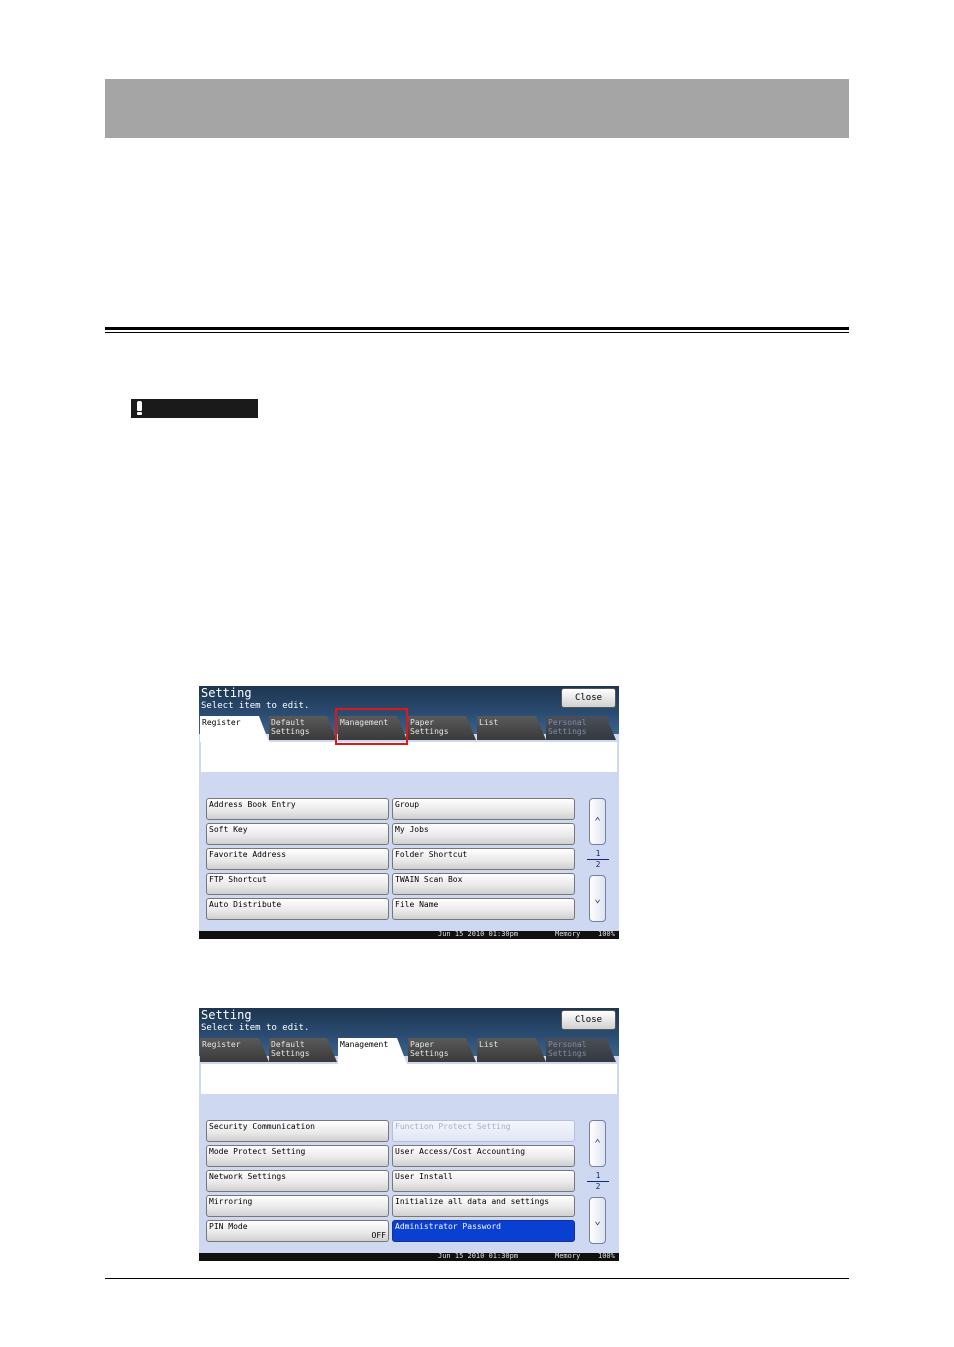 Image resolution: width=954 pixels, height=1347 pixels. Describe the element at coordinates (297, 809) in the screenshot. I see `menu-button-address-book-entry: Address Book Entry` at that location.